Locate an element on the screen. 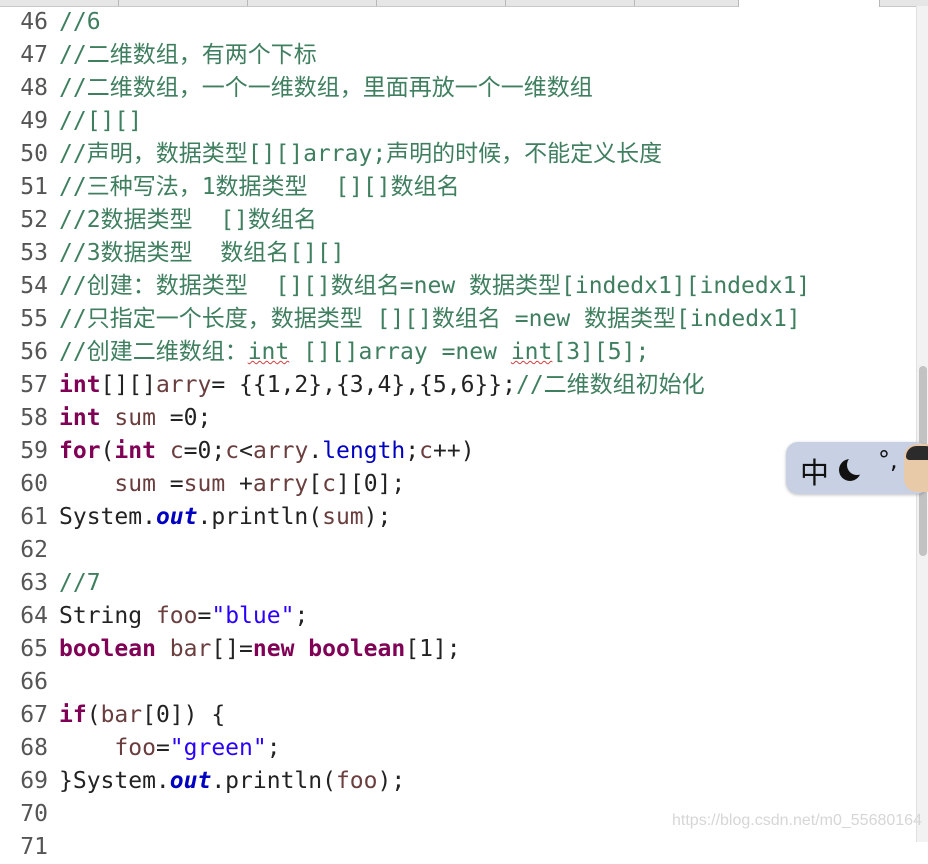  code-text: }System.out.println(foo); is located at coordinates (232, 781).